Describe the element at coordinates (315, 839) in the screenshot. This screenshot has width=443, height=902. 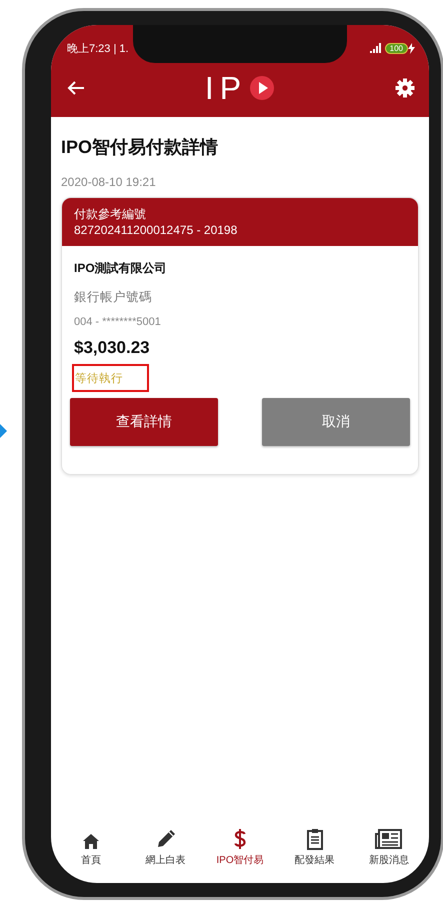
I see `clipboard-icon` at that location.